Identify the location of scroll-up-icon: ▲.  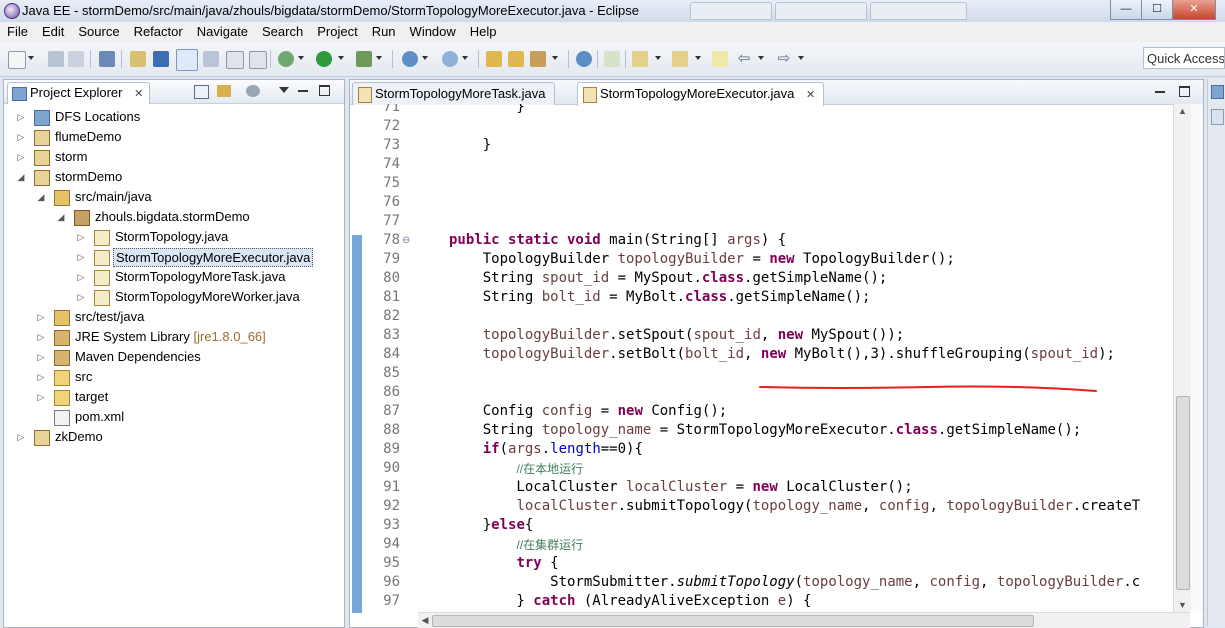
(1182, 111).